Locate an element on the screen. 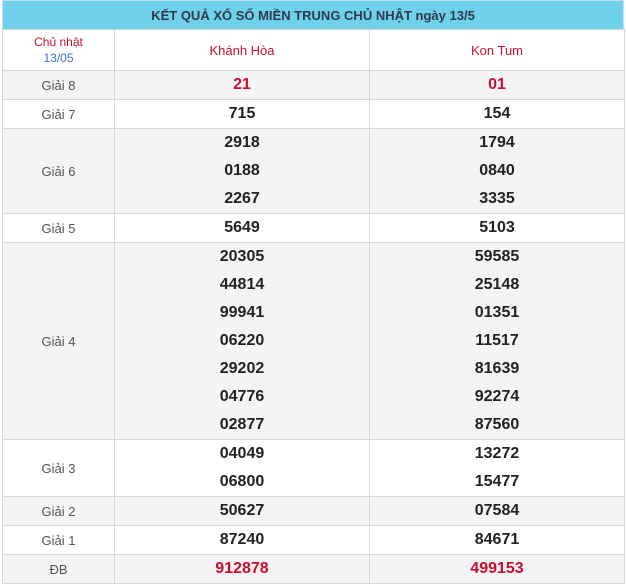 This screenshot has width=626, height=586. prize-number: 0188 is located at coordinates (242, 170).